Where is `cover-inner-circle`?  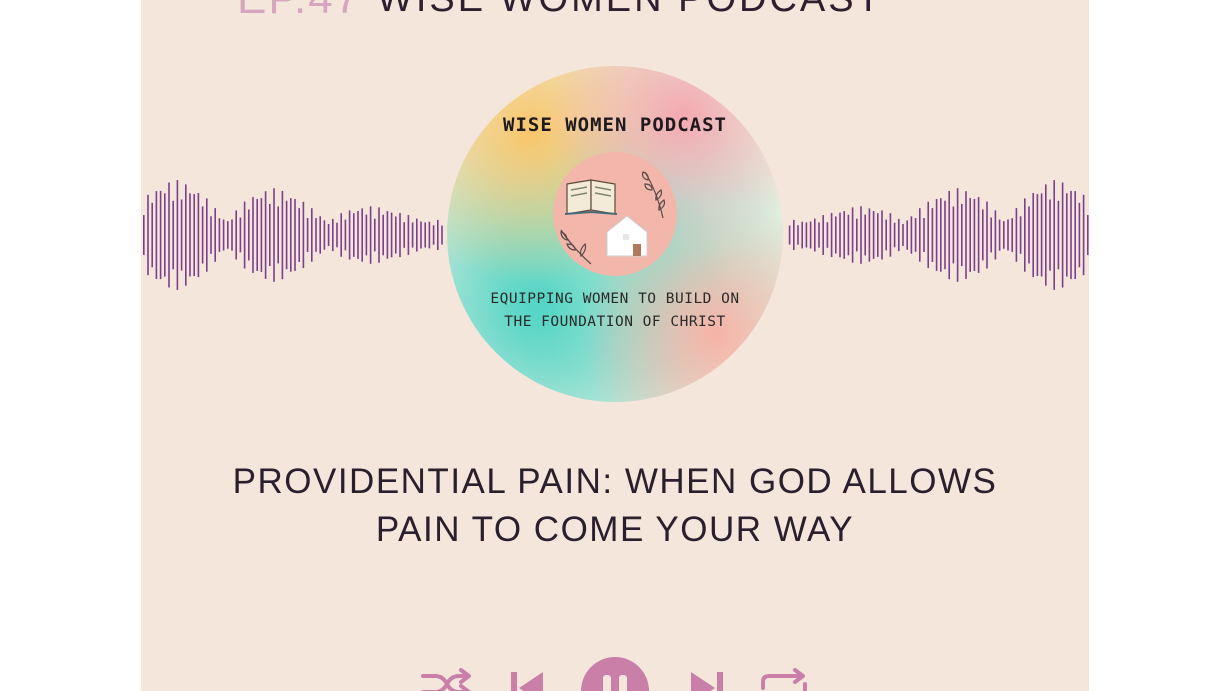
cover-inner-circle is located at coordinates (615, 214).